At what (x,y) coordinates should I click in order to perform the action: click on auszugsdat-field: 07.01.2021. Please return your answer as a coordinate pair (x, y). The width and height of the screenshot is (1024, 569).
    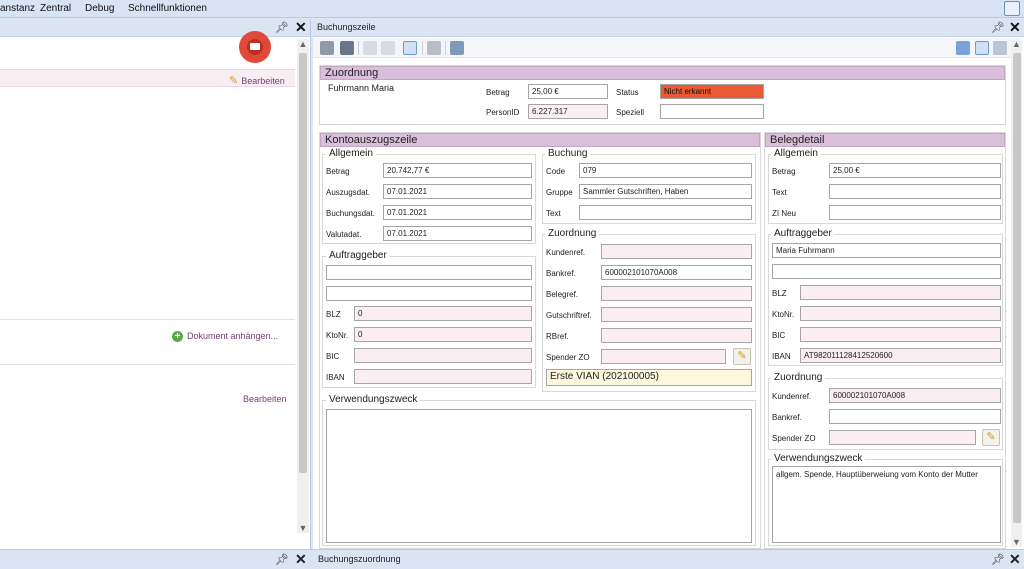
    Looking at the image, I should click on (457, 191).